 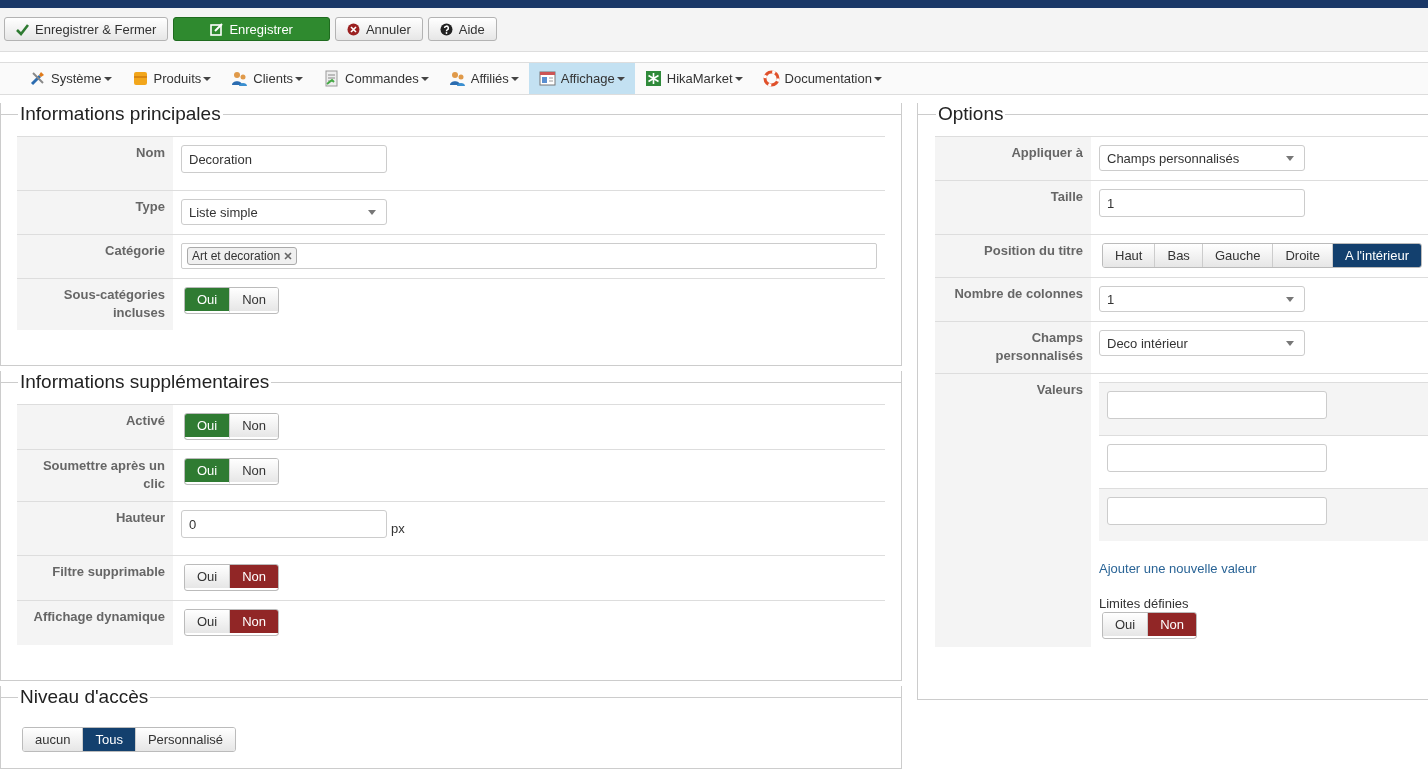 I want to click on field-label: Hauteur, so click(x=95, y=528).